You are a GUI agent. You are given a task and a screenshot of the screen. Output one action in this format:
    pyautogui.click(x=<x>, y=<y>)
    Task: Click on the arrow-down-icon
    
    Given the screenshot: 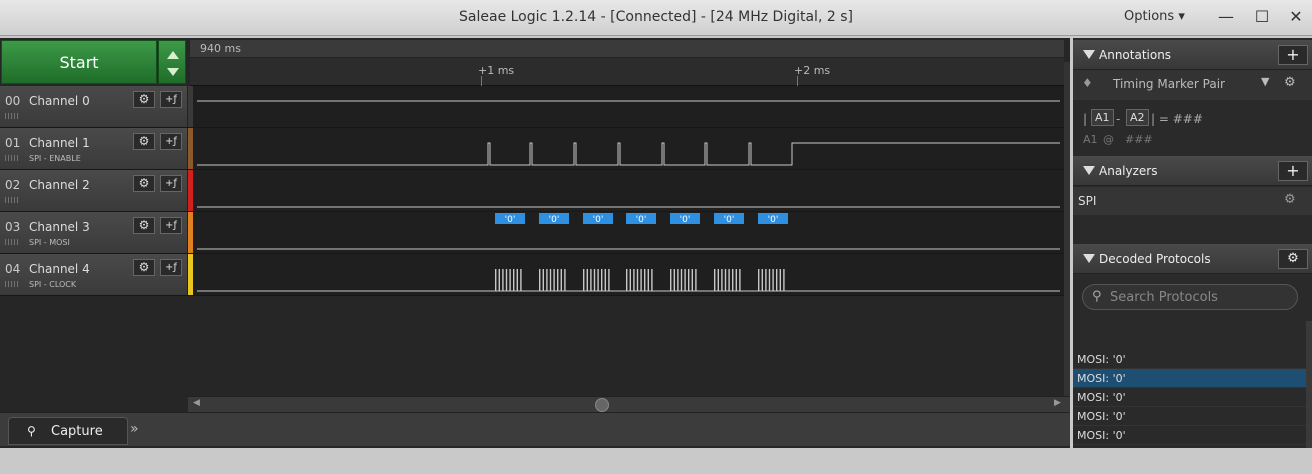 What is the action you would take?
    pyautogui.click(x=173, y=72)
    